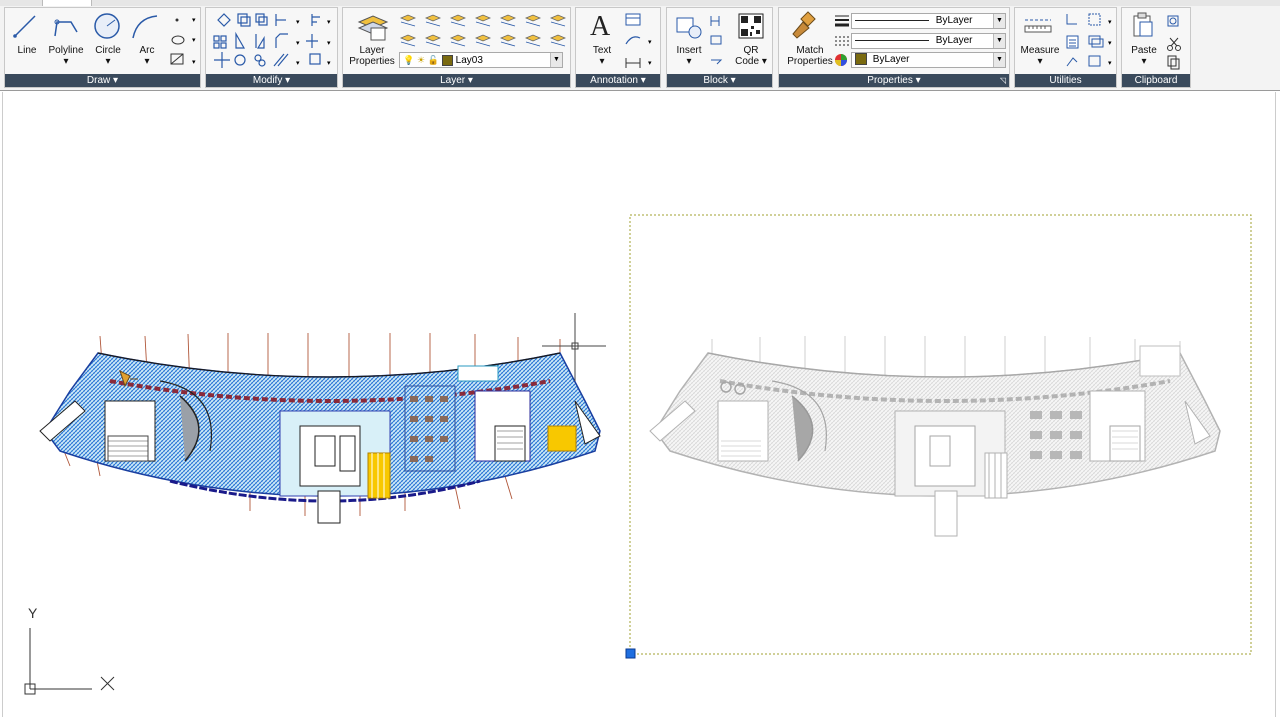 The width and height of the screenshot is (1280, 720). I want to click on text-button: Text ▾, so click(602, 56).